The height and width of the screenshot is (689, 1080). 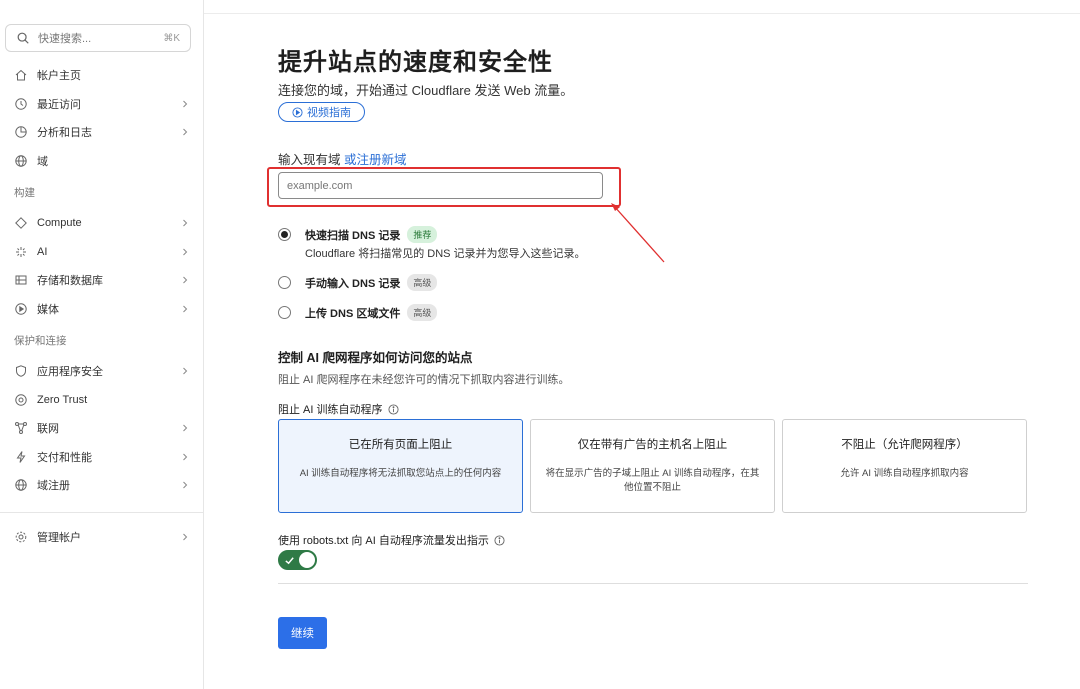 What do you see at coordinates (445, 254) in the screenshot?
I see `quick-scan-description: Cloudflare 将扫描常见的 DNS 记录并为您导入这些记录。` at bounding box center [445, 254].